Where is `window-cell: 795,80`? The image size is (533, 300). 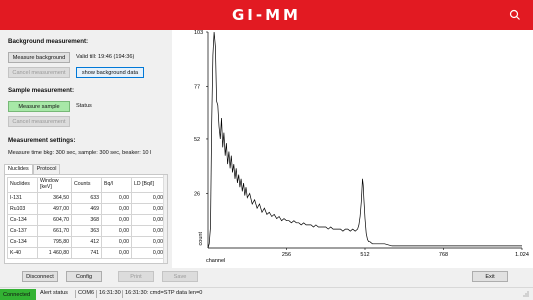 window-cell: 795,80 is located at coordinates (54, 242).